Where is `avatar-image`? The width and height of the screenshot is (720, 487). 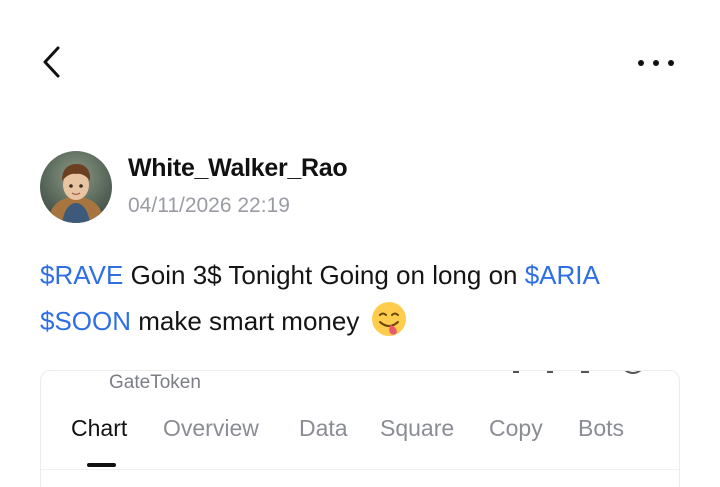 avatar-image is located at coordinates (76, 187).